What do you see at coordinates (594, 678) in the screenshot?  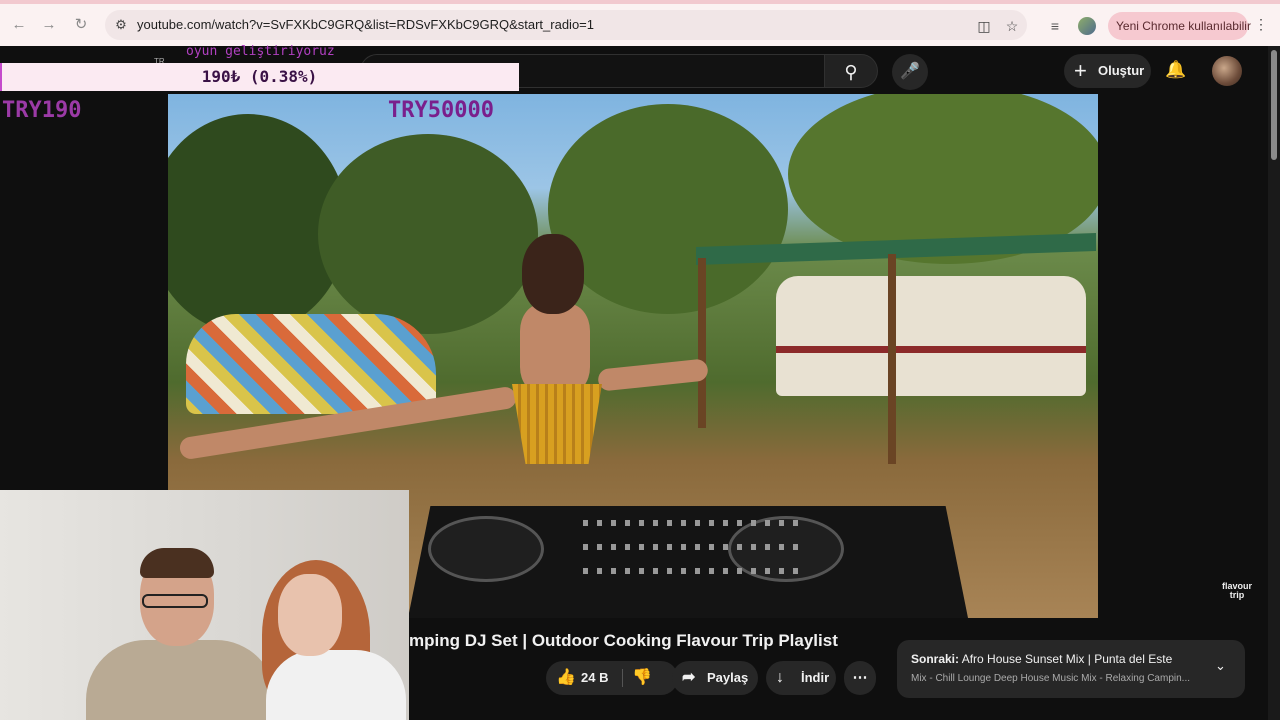 I see `like-count: 24 B` at bounding box center [594, 678].